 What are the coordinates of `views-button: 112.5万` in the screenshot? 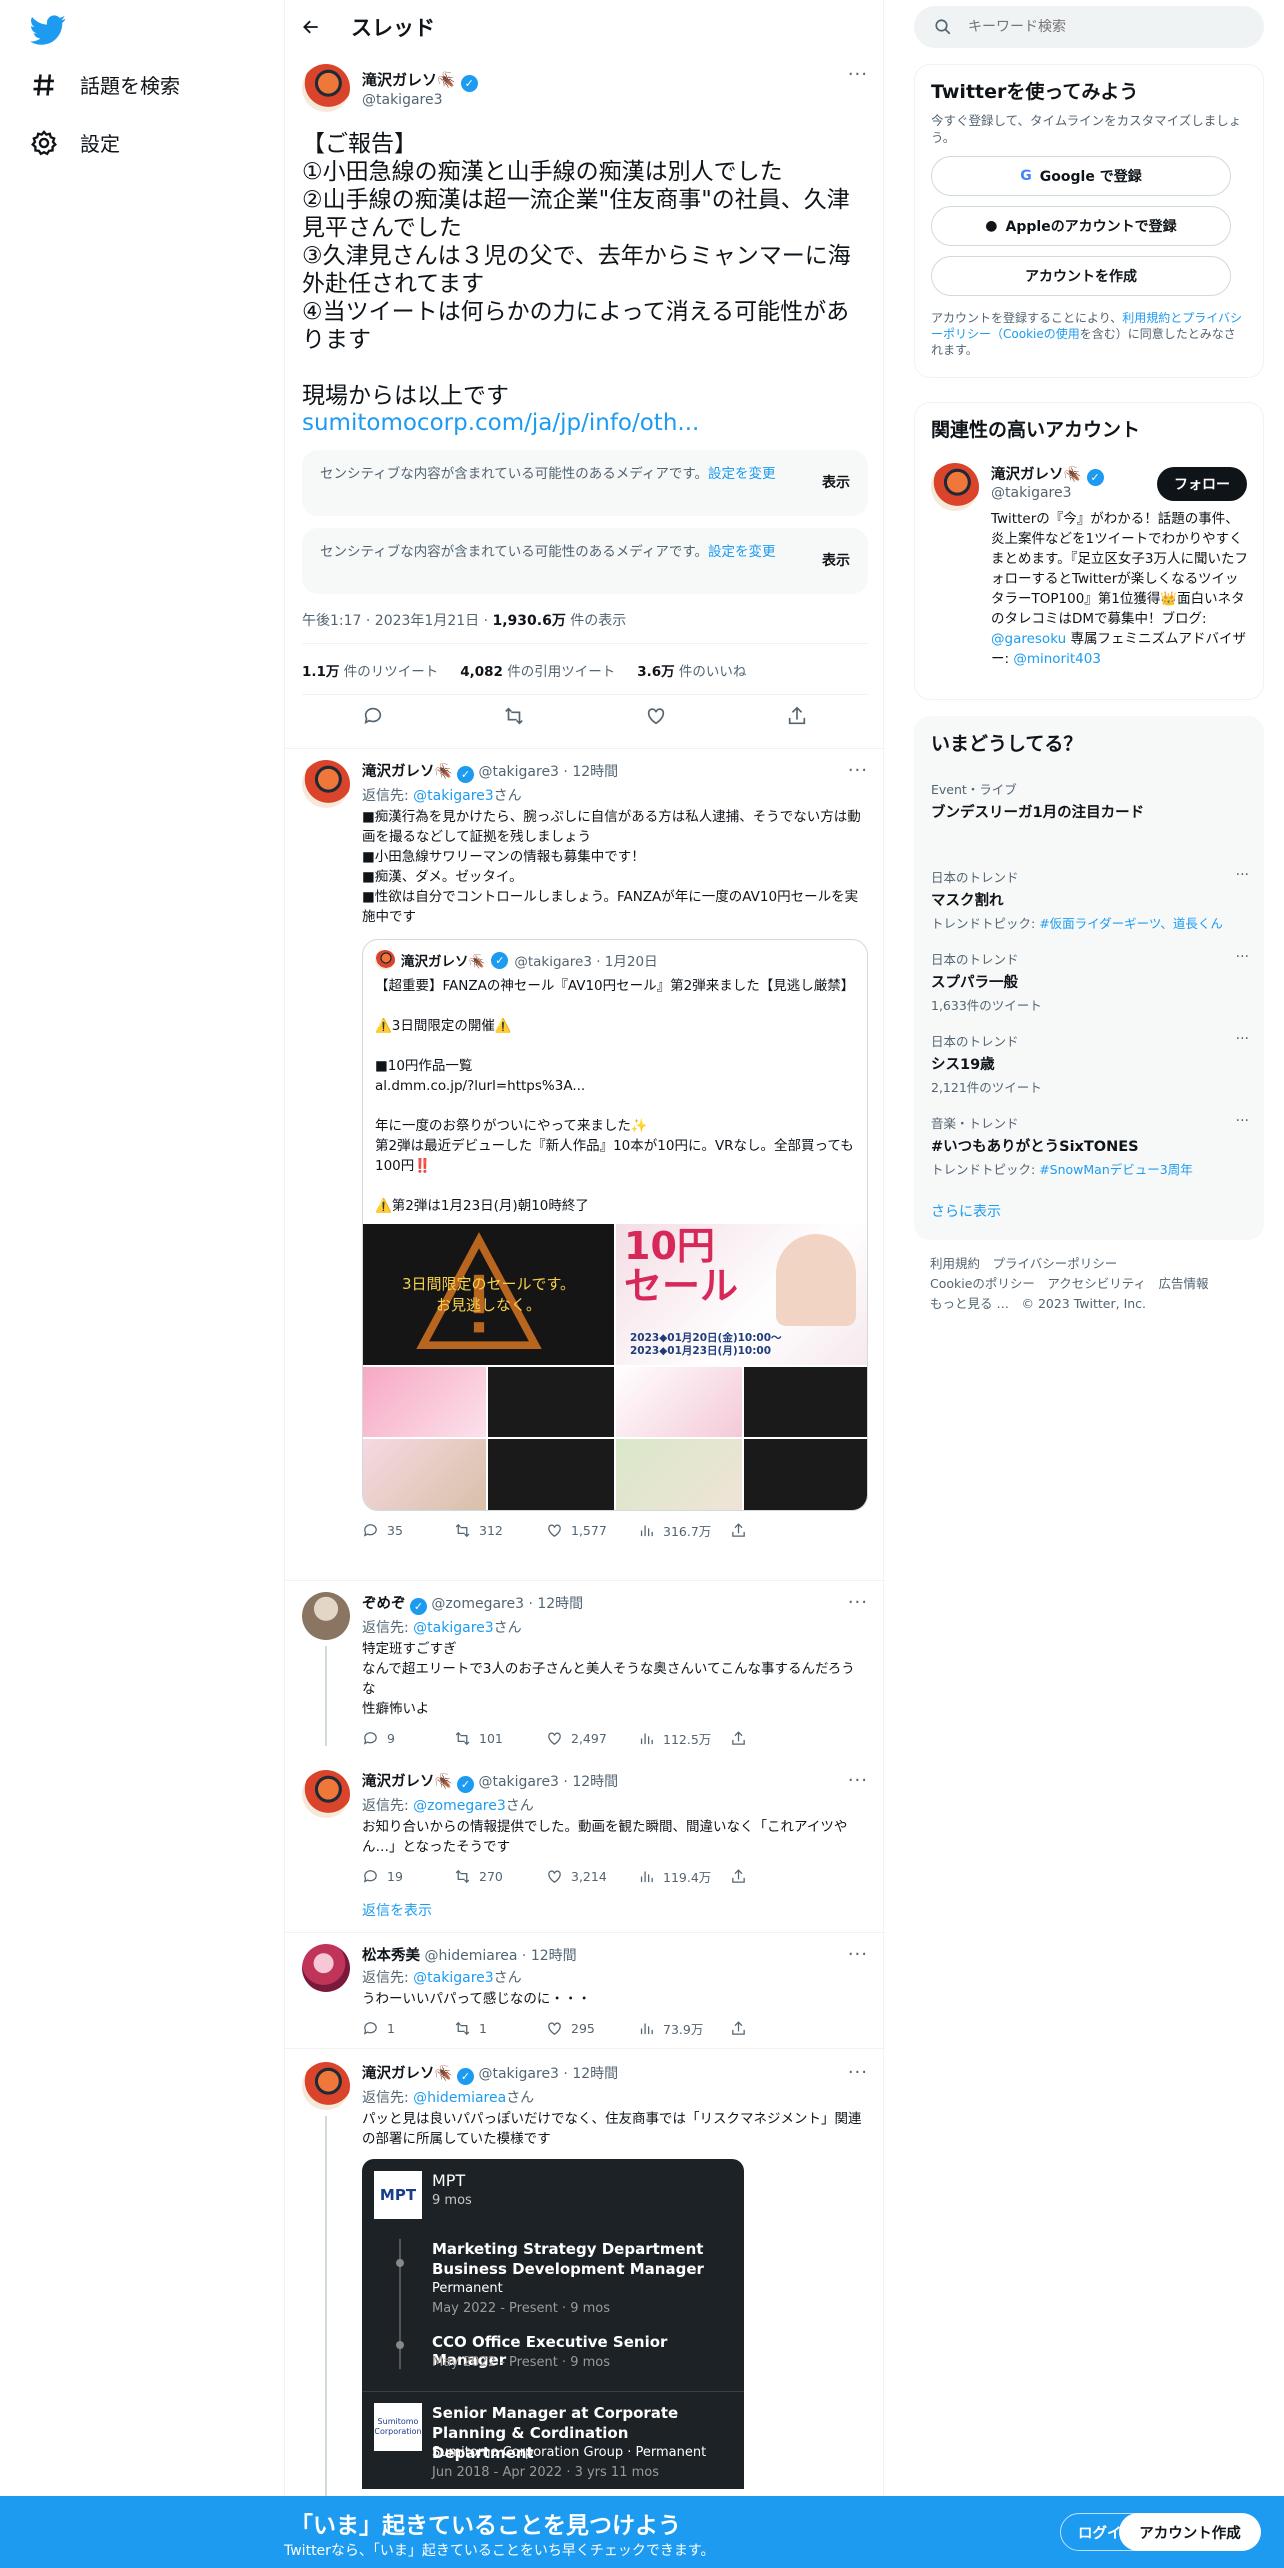 It's located at (684, 1738).